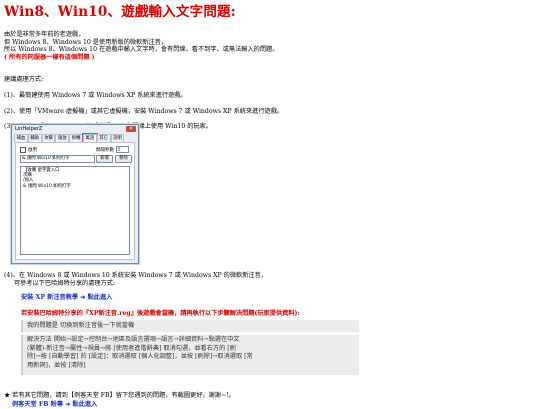 The height and width of the screenshot is (409, 540). I want to click on add-button: 新增, so click(104, 159).